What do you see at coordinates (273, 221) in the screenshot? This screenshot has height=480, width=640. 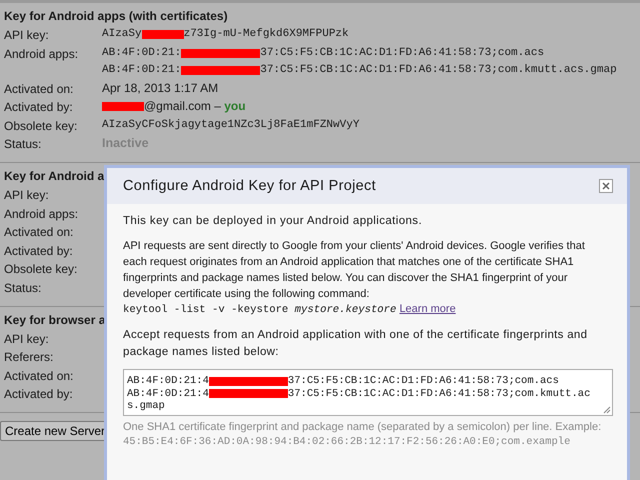 I see `intro-text: This key can be deployed in your Android applications.` at bounding box center [273, 221].